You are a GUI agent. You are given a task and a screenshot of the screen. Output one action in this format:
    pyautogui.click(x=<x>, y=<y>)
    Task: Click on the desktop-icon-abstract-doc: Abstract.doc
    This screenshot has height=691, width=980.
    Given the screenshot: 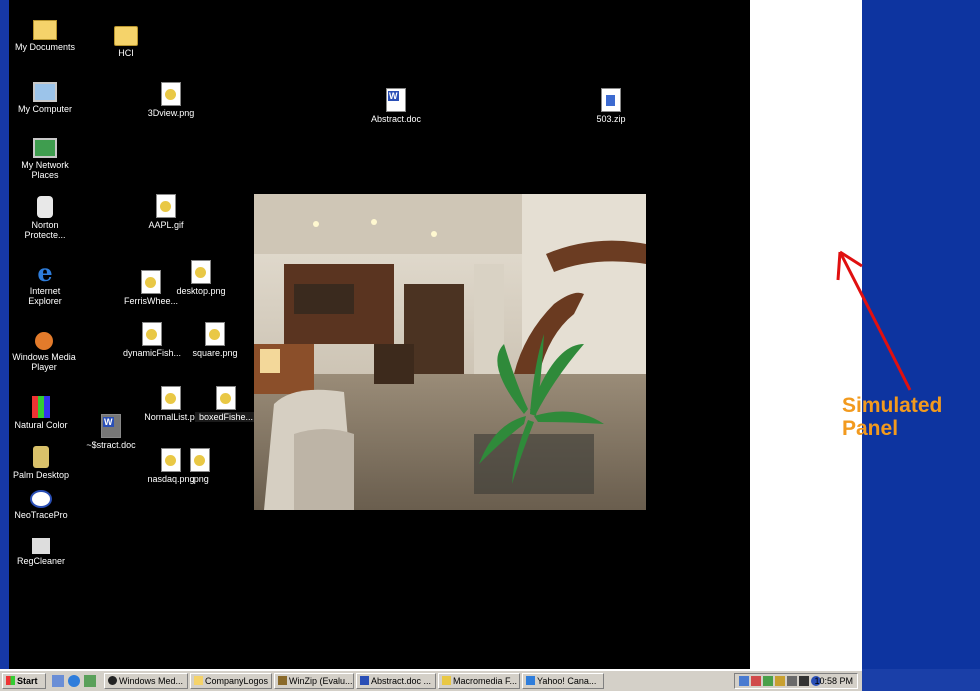 What is the action you would take?
    pyautogui.click(x=396, y=106)
    